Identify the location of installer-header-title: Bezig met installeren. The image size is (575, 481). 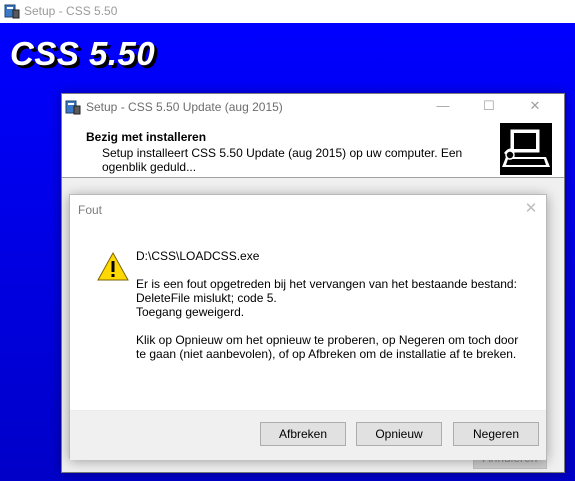
(146, 137).